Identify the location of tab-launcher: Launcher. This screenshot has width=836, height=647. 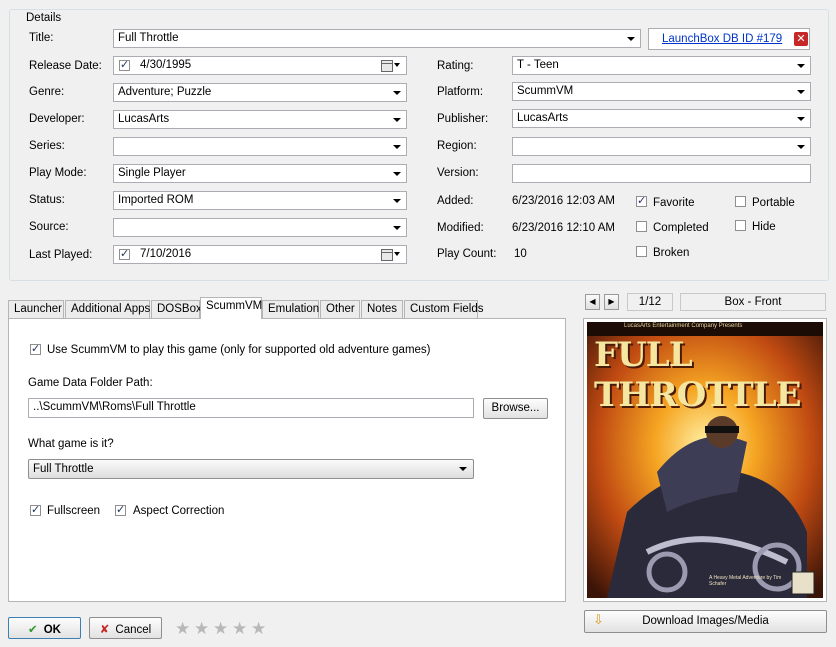
(36, 309).